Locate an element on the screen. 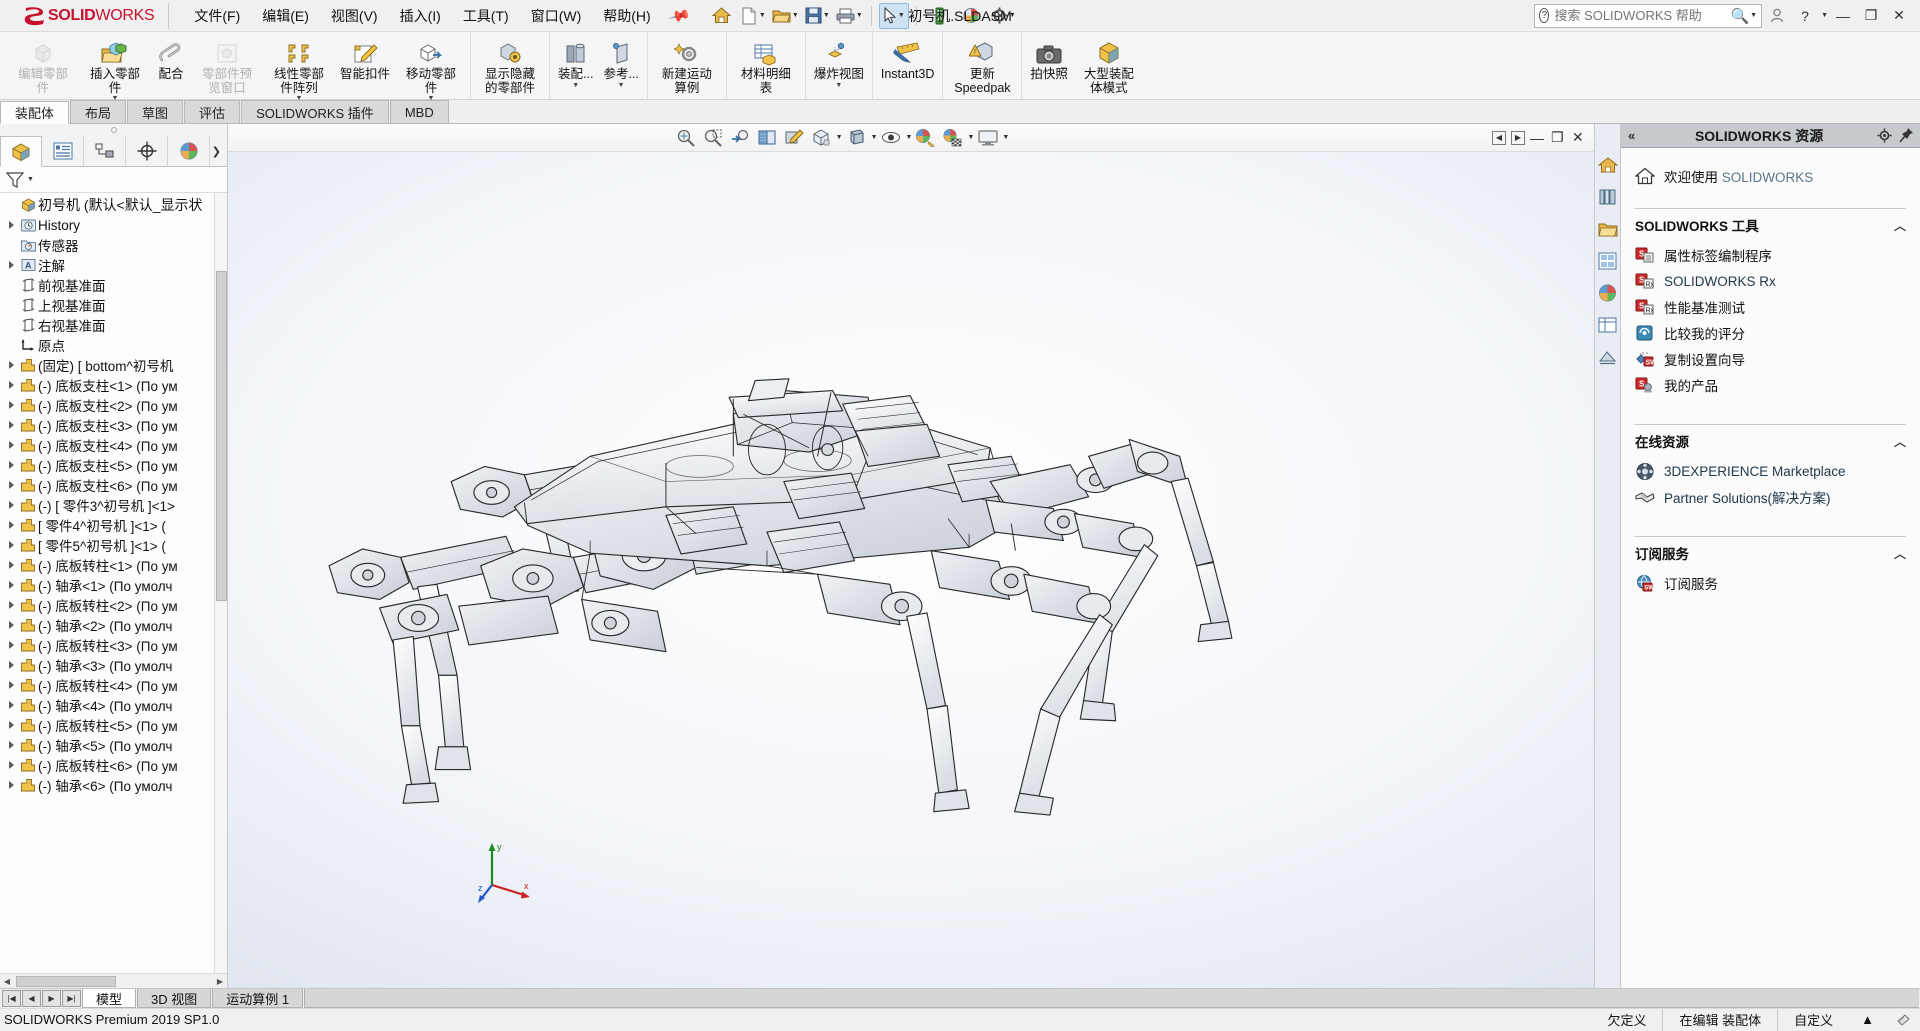 The width and height of the screenshot is (1920, 1031). tree-item: (固定) [ bottom^初号机 is located at coordinates (113, 365).